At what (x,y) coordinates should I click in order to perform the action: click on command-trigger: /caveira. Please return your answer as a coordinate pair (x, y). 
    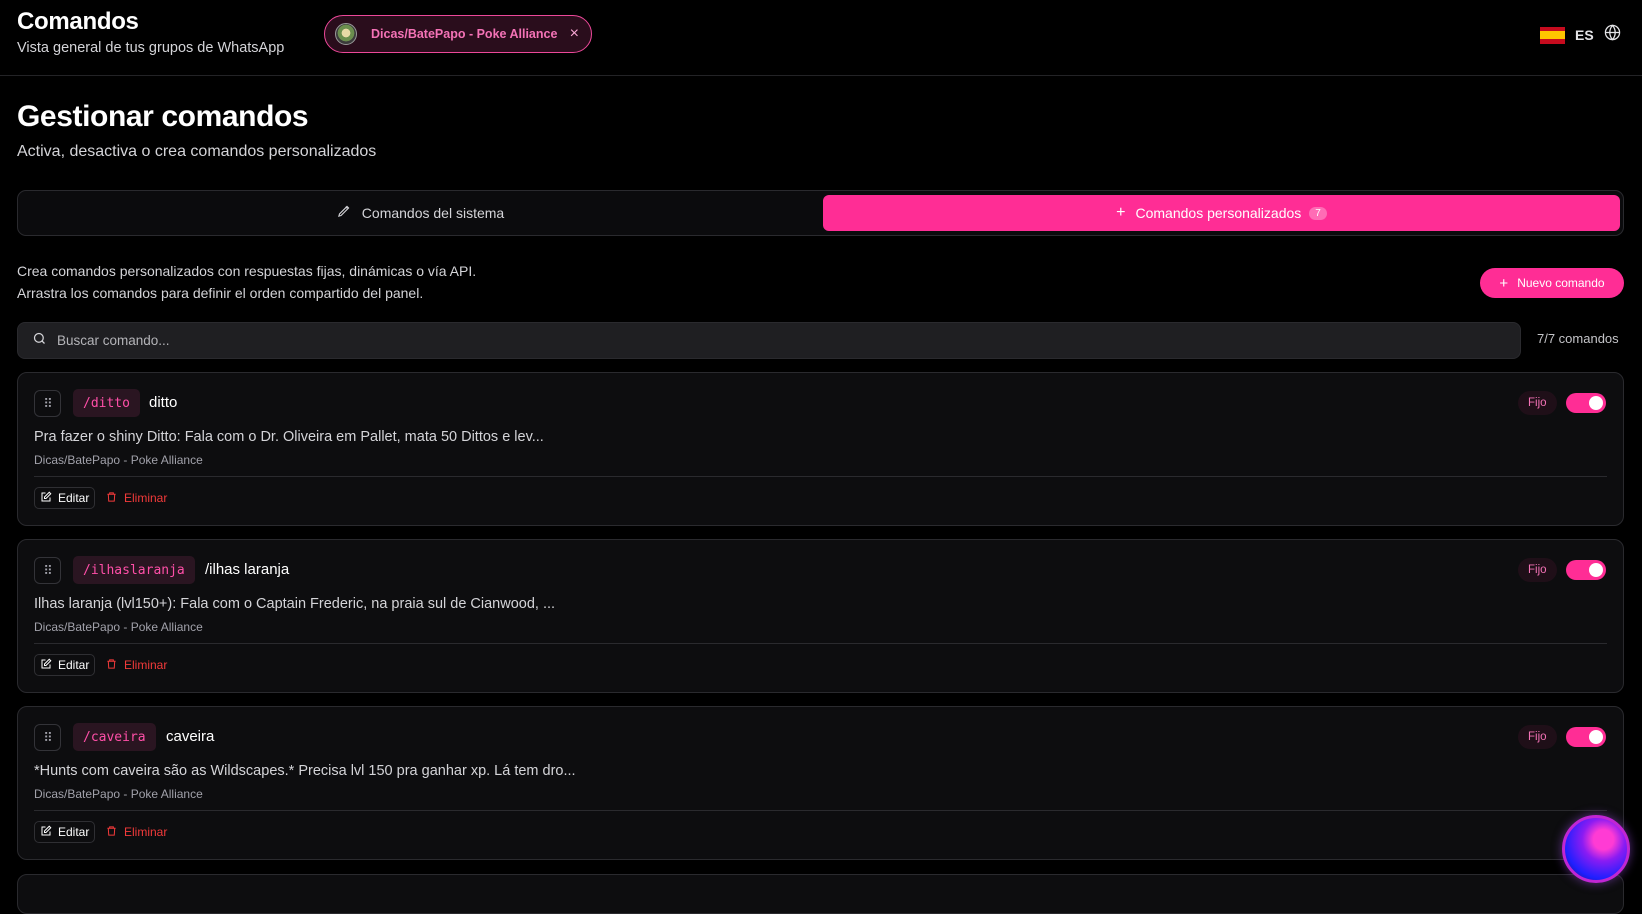
    Looking at the image, I should click on (114, 737).